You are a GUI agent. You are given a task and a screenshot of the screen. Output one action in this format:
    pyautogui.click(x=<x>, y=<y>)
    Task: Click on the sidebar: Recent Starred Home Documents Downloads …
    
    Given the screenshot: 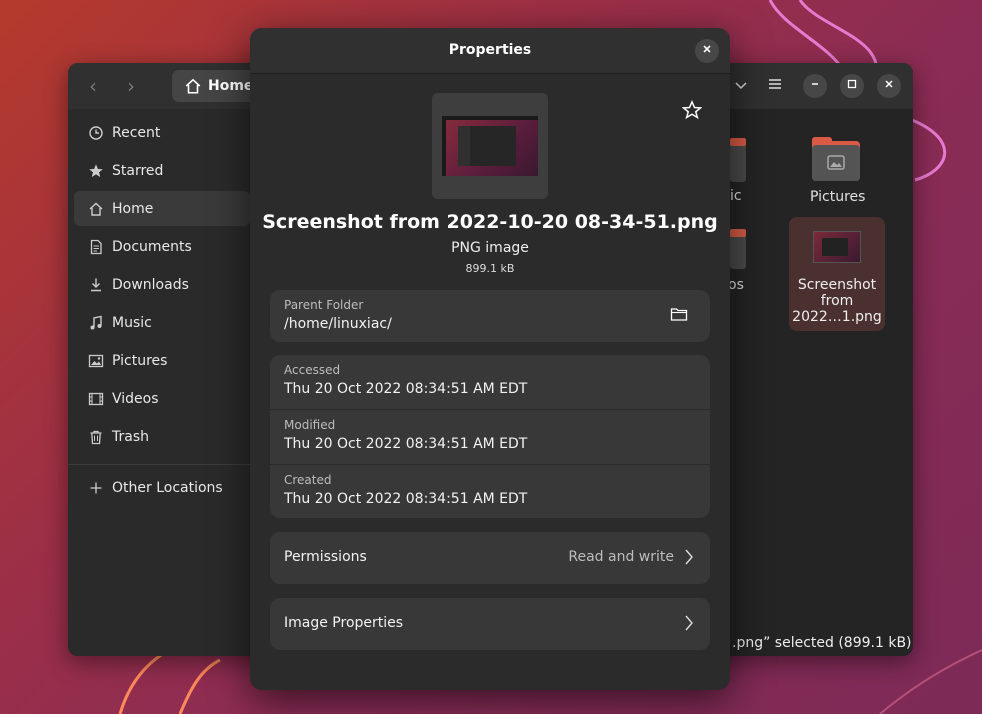 What is the action you would take?
    pyautogui.click(x=159, y=382)
    